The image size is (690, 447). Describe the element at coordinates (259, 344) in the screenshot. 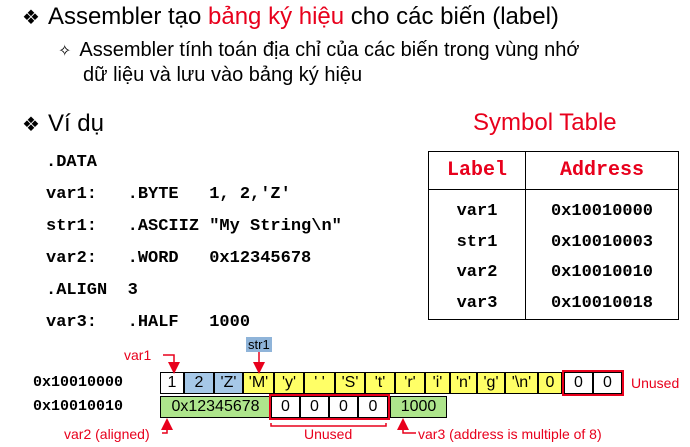

I see `str1-label: str1` at that location.